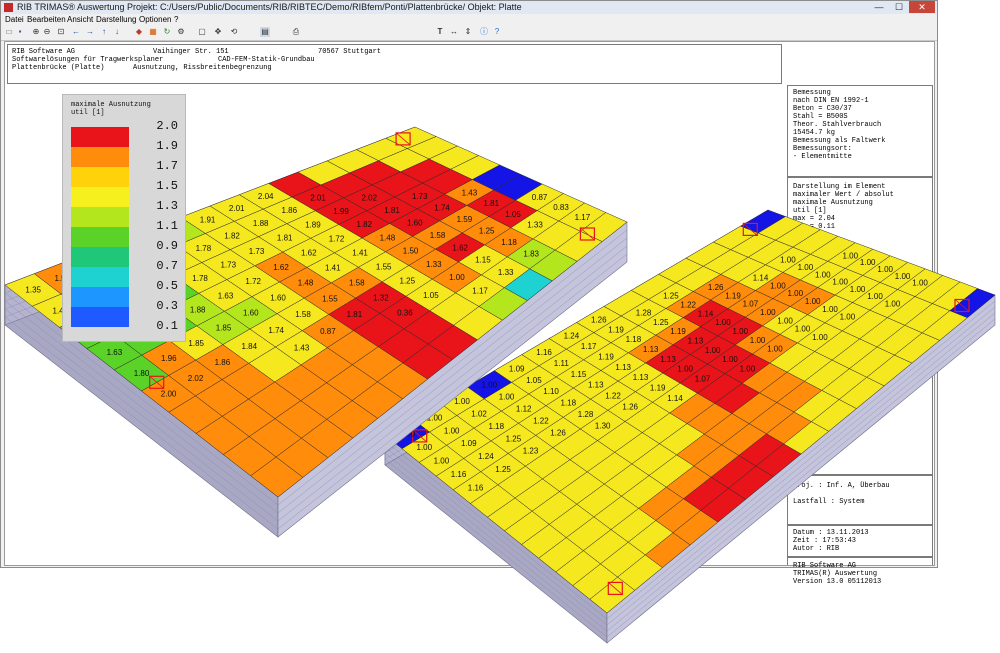 This screenshot has height=653, width=1000. What do you see at coordinates (167, 226) in the screenshot?
I see `legend-value: 1.1` at bounding box center [167, 226].